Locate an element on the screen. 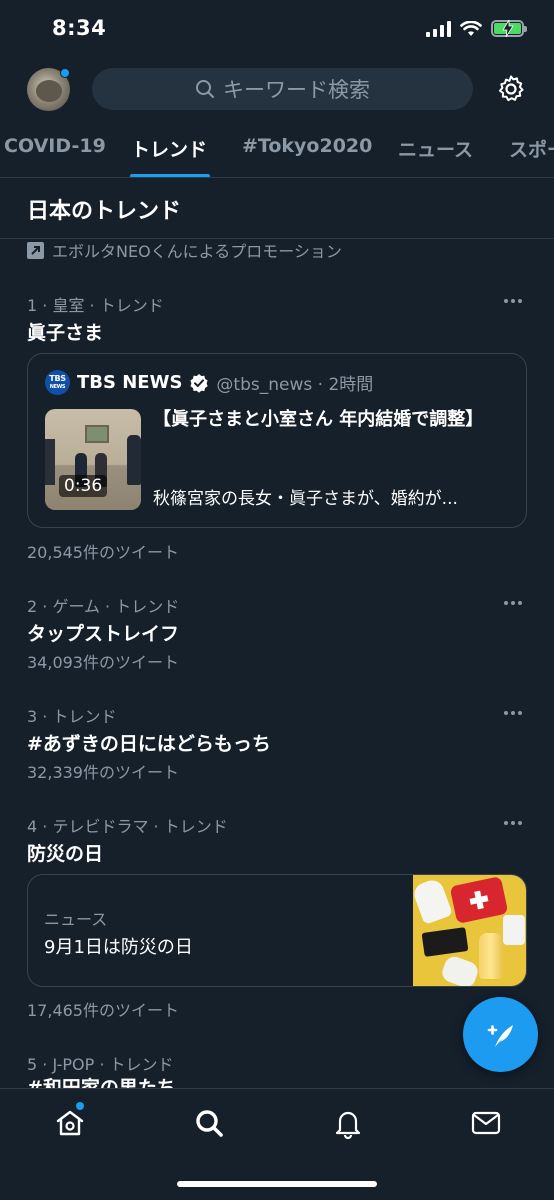 The image size is (554, 1200). promoted-label: エボルタNEOくんによるプロモーション is located at coordinates (184, 250).